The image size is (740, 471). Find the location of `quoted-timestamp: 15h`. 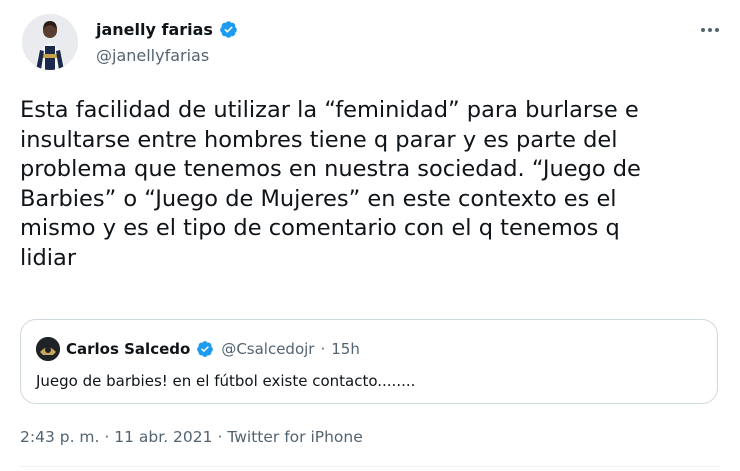

quoted-timestamp: 15h is located at coordinates (345, 349).